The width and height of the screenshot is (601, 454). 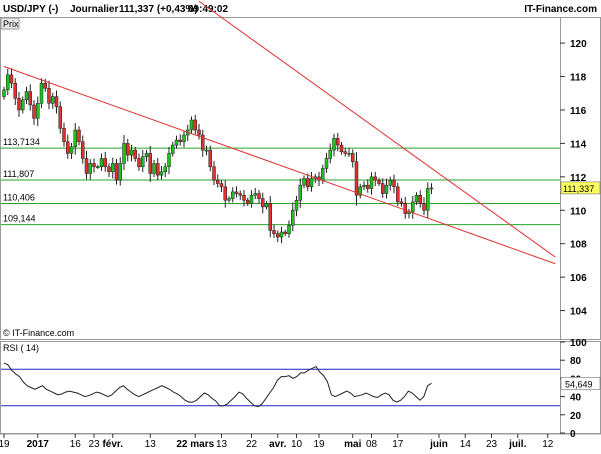 I want to click on rsi-tick-label: 80, so click(x=576, y=361).